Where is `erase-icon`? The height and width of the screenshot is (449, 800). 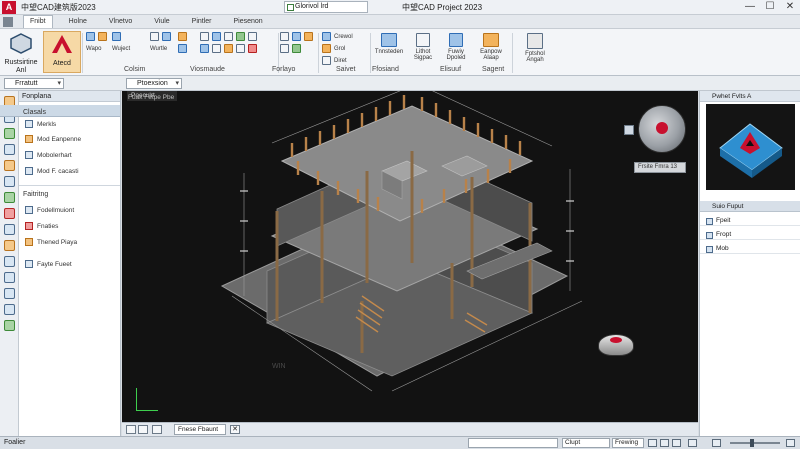 erase-icon is located at coordinates (252, 48).